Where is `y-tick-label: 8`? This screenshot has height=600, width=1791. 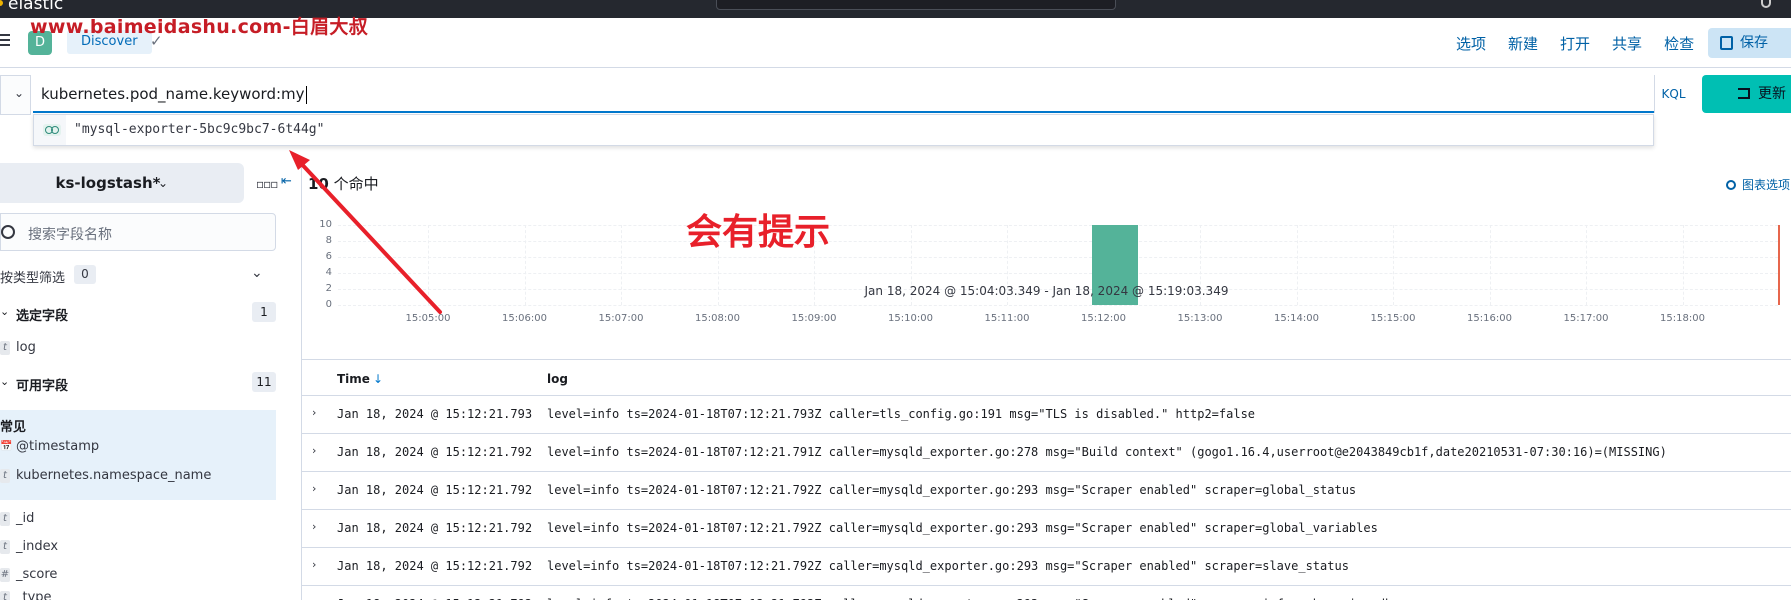 y-tick-label: 8 is located at coordinates (328, 240).